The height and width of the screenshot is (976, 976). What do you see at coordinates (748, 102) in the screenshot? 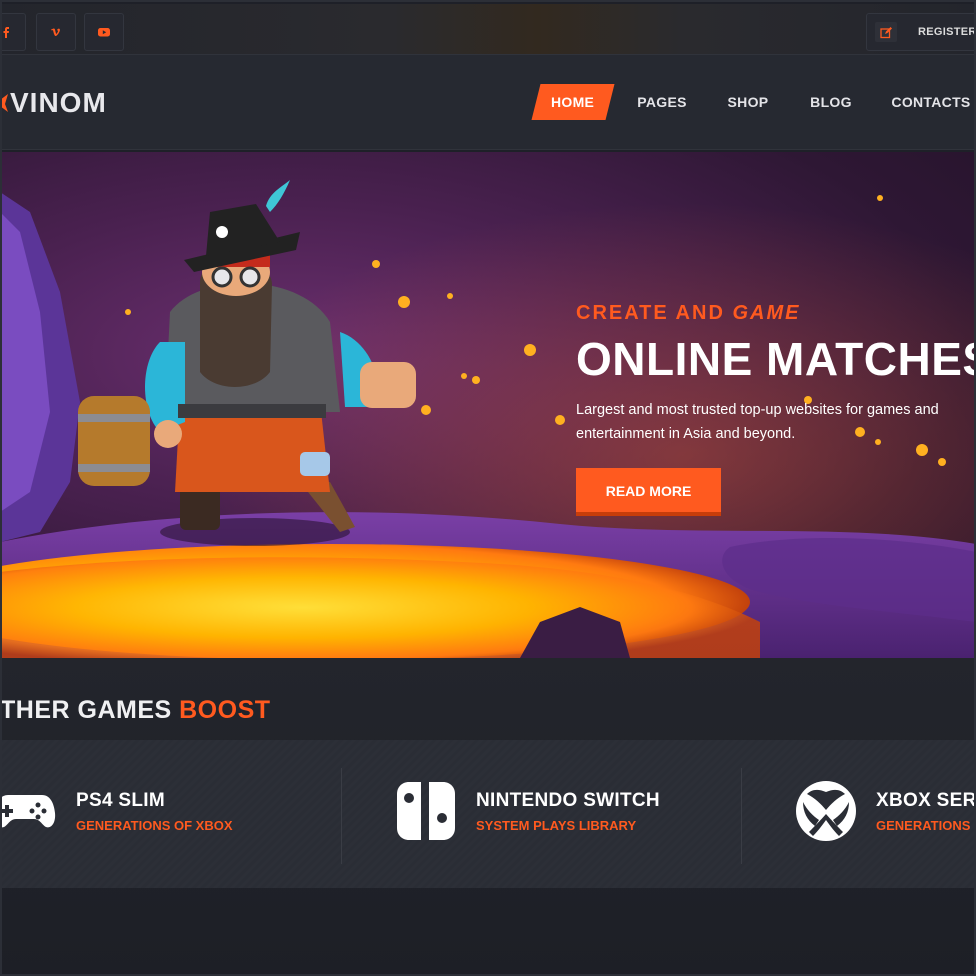
I see `nav-shop: SHOP` at bounding box center [748, 102].